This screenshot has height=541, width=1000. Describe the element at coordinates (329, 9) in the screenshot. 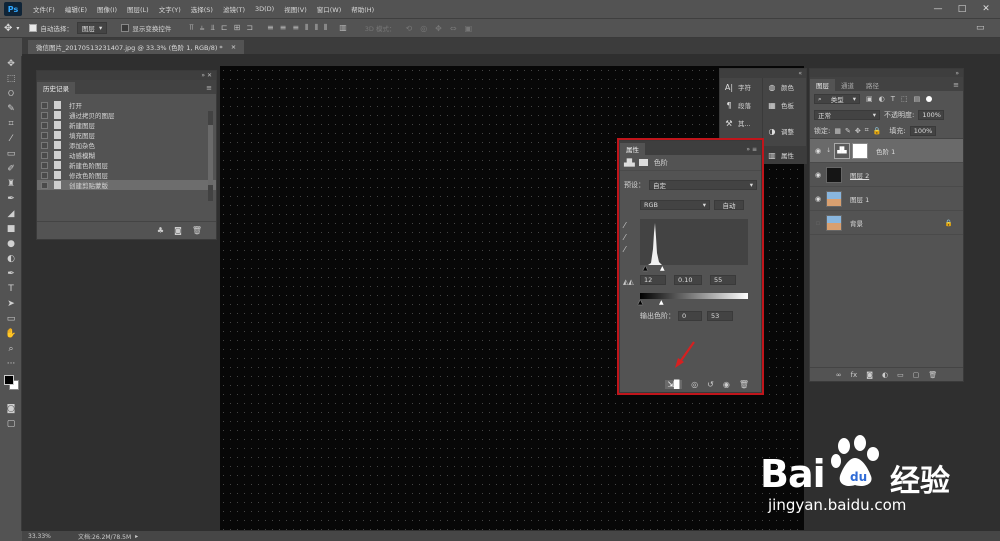

I see `menu-window: 窗口(W)` at that location.